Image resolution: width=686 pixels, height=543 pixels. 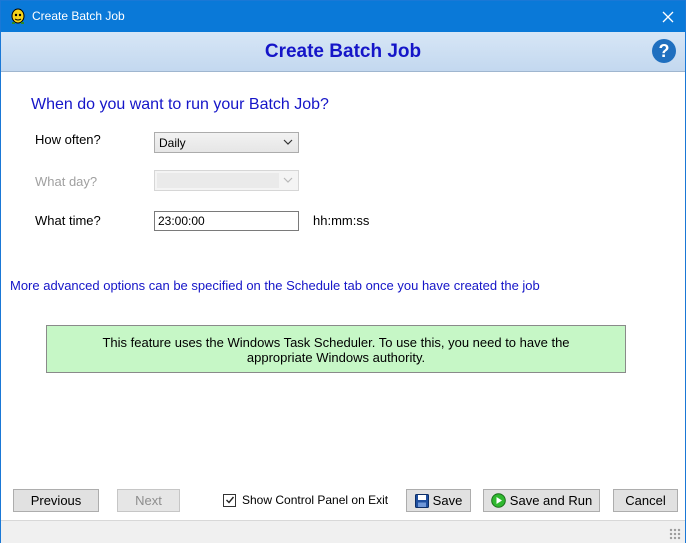 What do you see at coordinates (78, 16) in the screenshot?
I see `window-title: Create Batch Job` at bounding box center [78, 16].